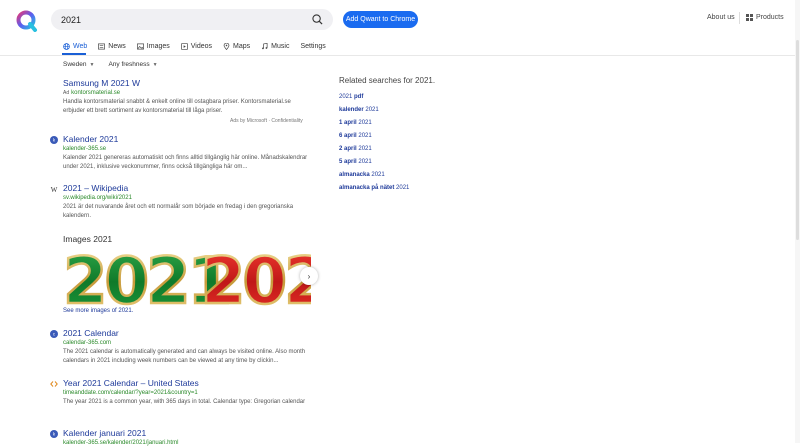  I want to click on ads-attribution: Ads by Microsoft · Confidentiality, so click(266, 121).